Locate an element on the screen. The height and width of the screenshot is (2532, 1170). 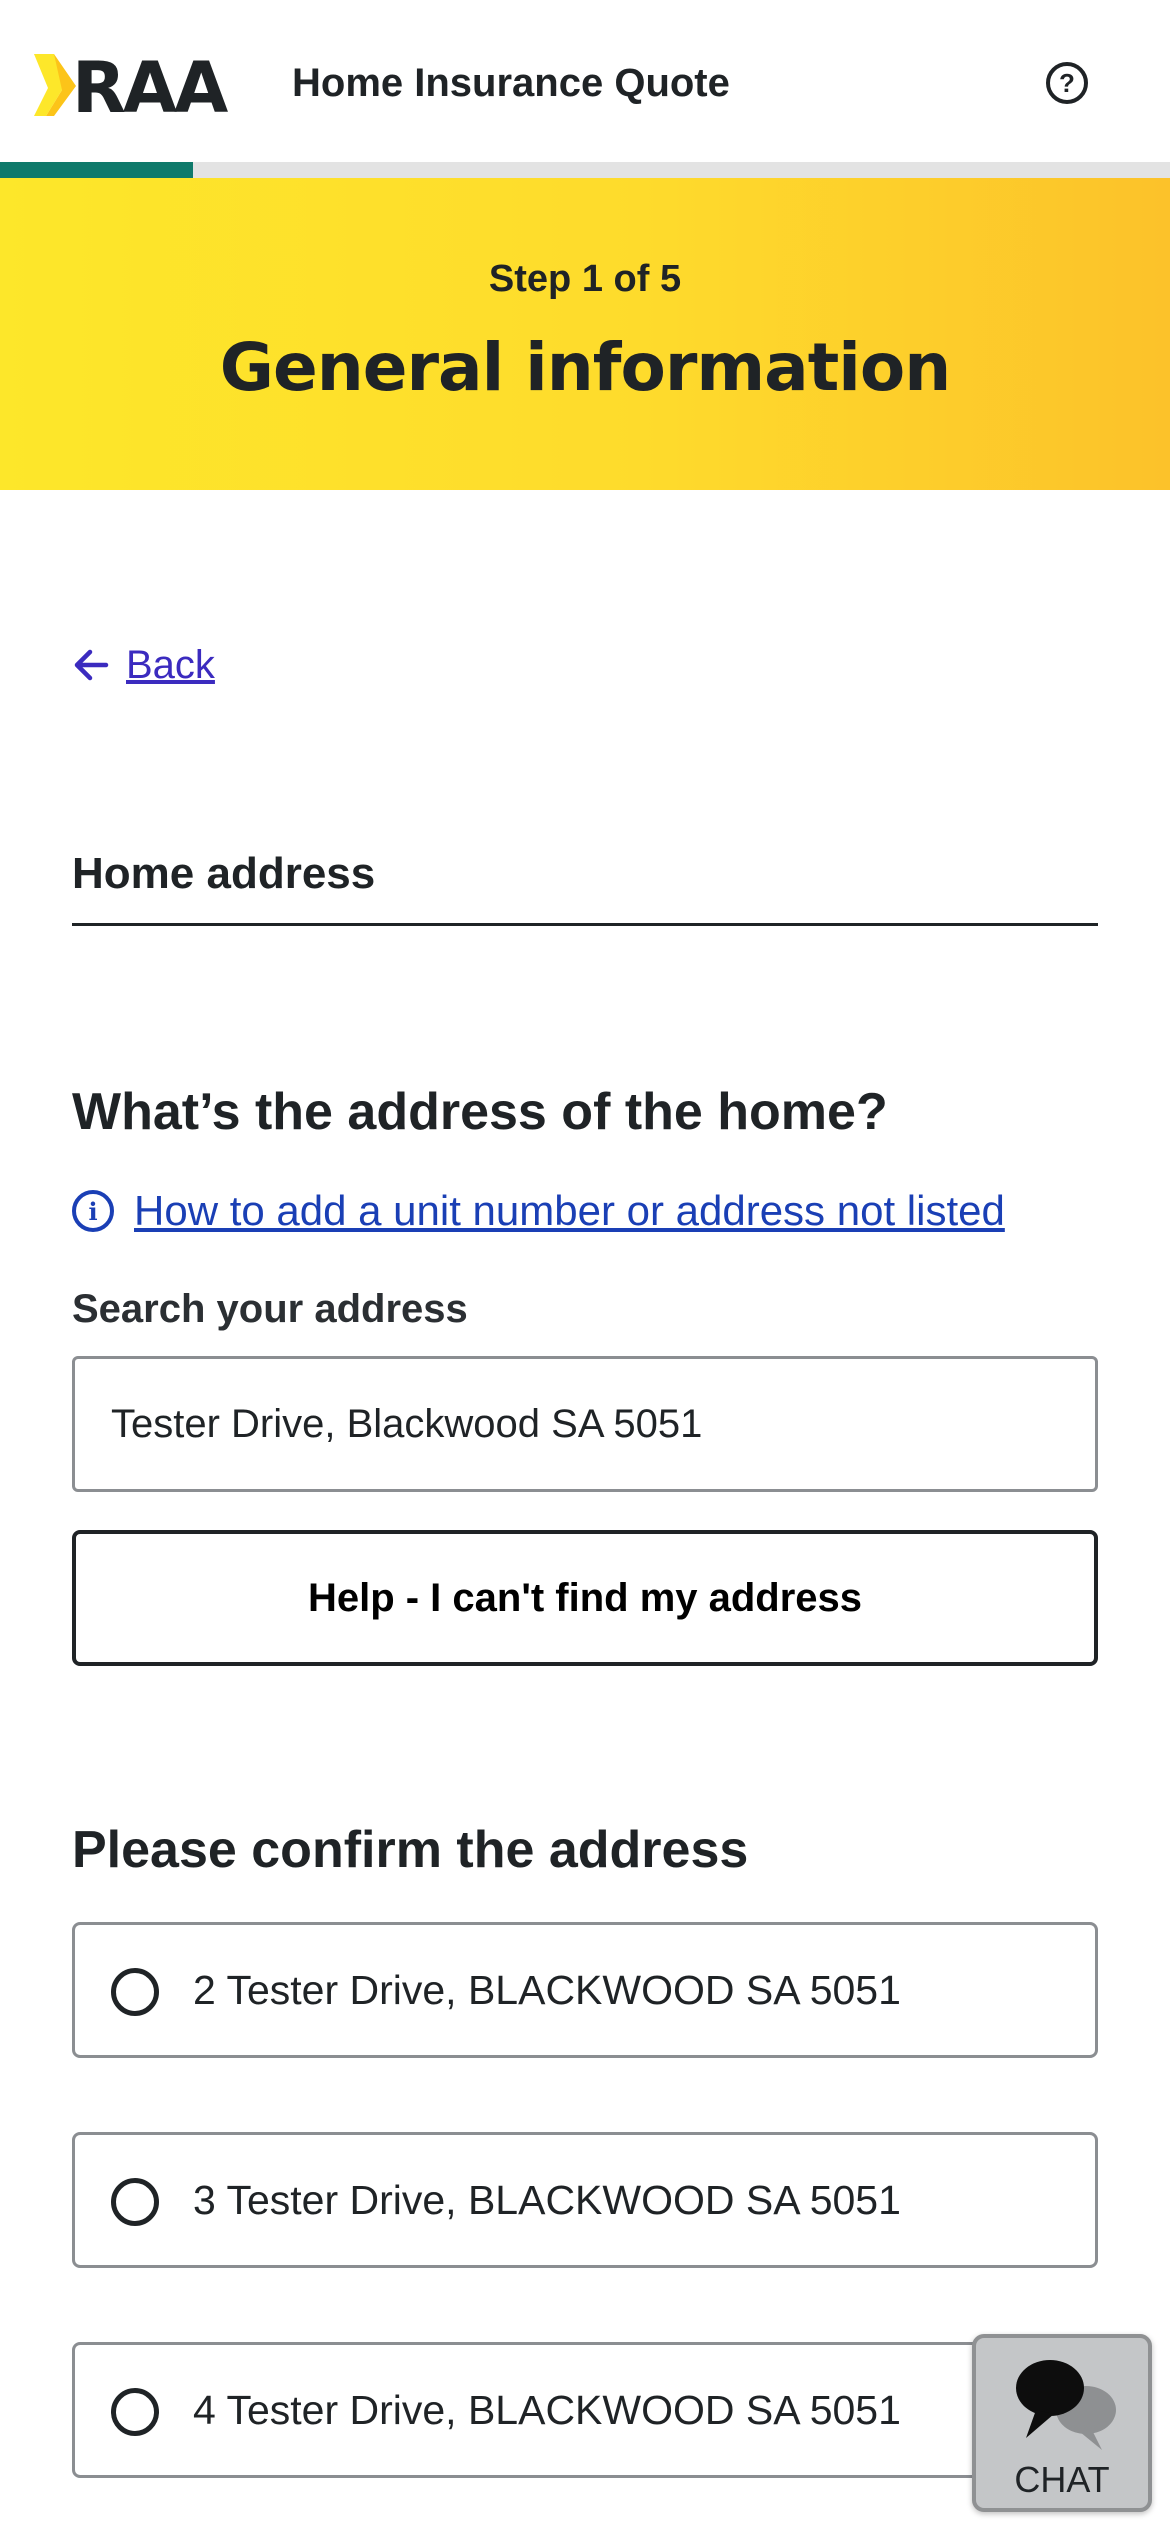
question-title: What’s the address of the home? is located at coordinates (480, 1112).